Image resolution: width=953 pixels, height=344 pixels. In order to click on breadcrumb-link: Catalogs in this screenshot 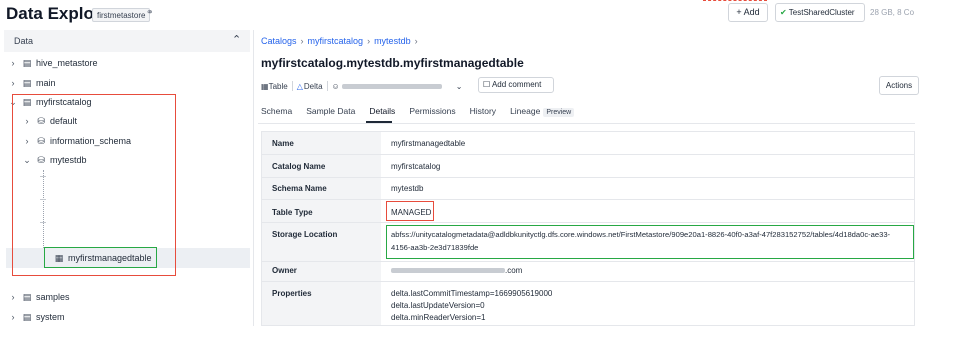, I will do `click(279, 41)`.